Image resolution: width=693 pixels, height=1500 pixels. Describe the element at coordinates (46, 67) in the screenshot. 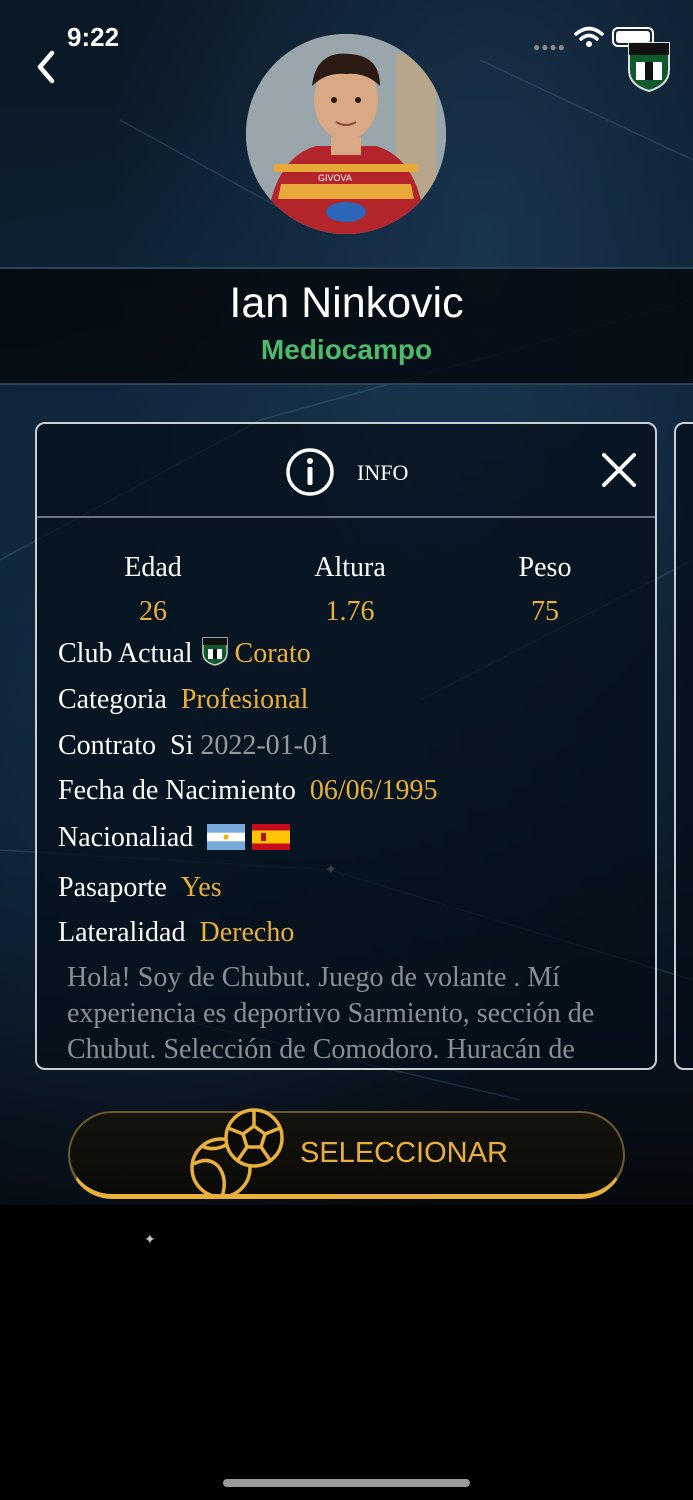

I see `chevron-left-icon` at that location.